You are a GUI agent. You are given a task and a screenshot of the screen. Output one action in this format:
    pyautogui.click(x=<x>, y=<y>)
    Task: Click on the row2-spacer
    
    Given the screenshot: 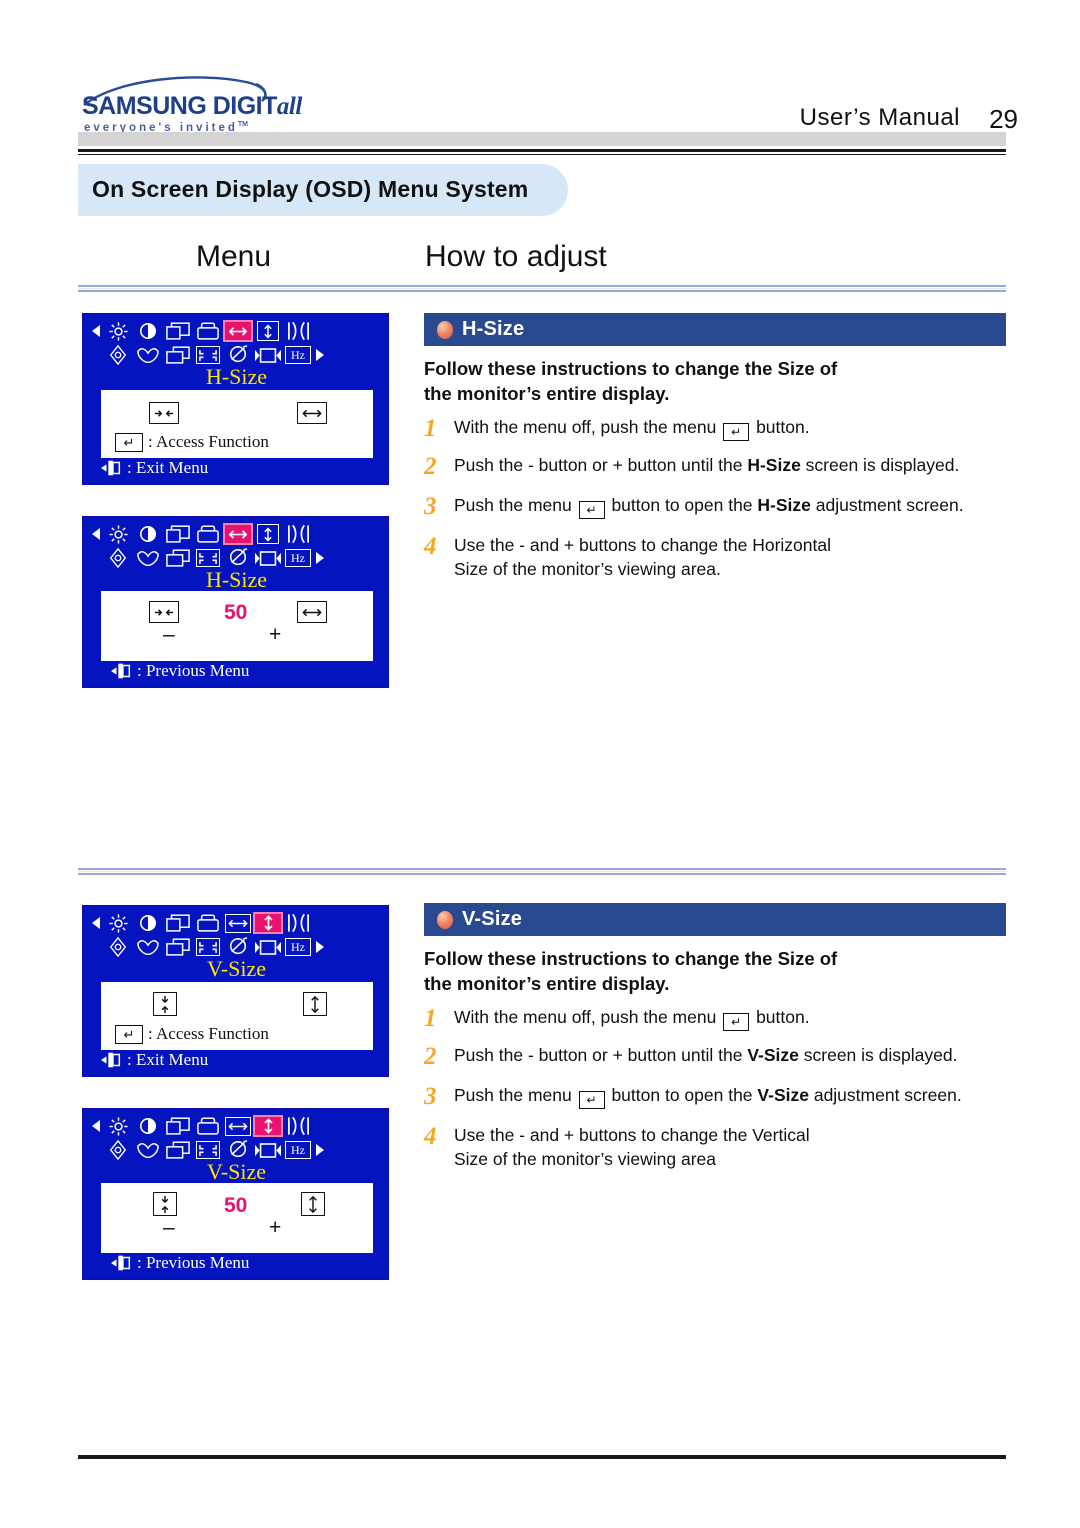 What is the action you would take?
    pyautogui.click(x=96, y=1150)
    